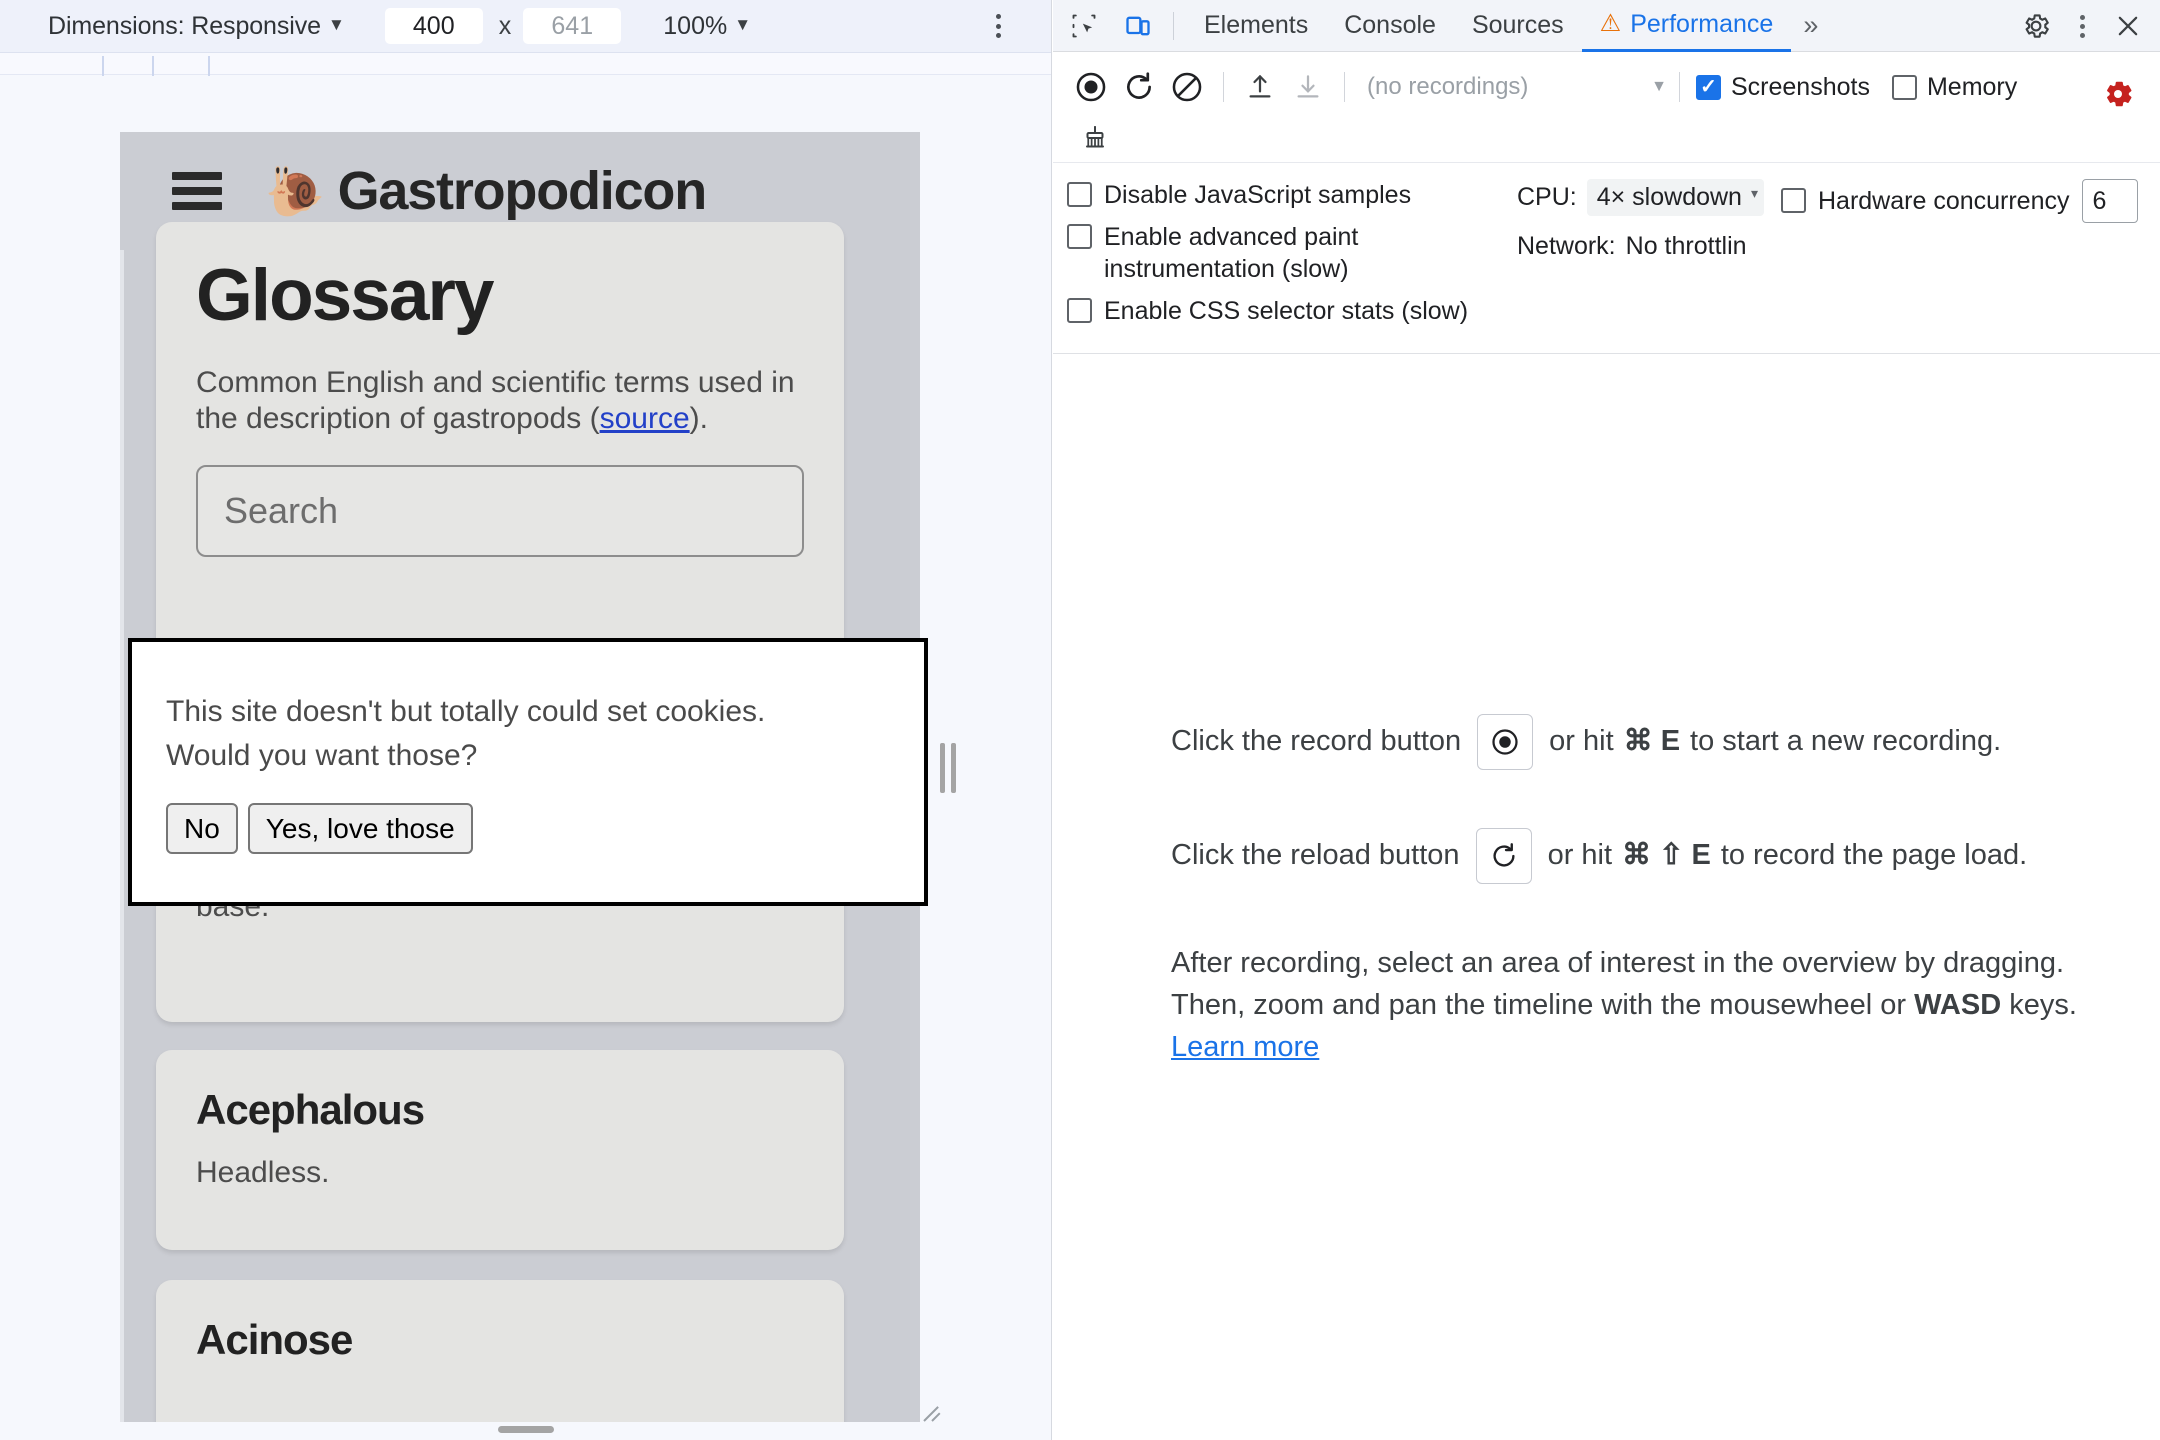  Describe the element at coordinates (2109, 201) in the screenshot. I see `hardware-concurrency-input: 6` at that location.